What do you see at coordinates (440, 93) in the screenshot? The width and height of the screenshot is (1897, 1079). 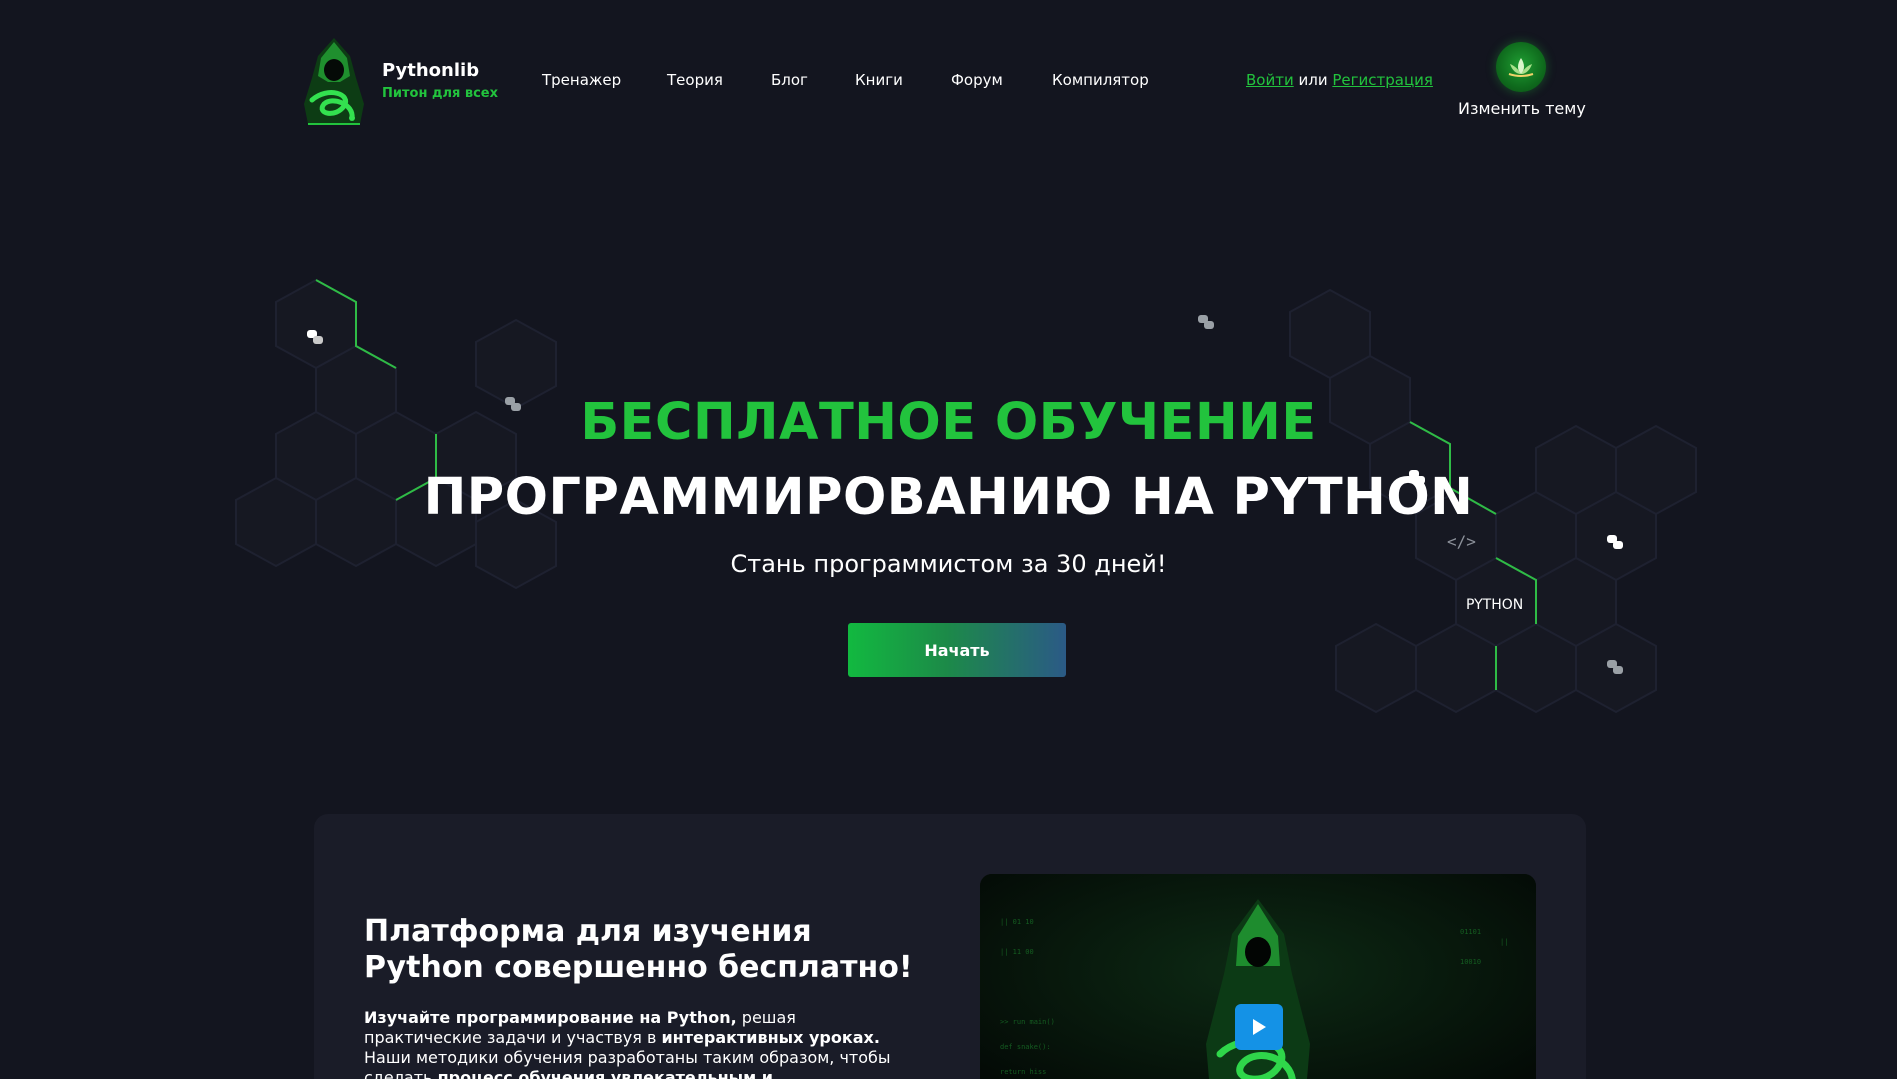 I see `brand-tagline: Питон для всех` at bounding box center [440, 93].